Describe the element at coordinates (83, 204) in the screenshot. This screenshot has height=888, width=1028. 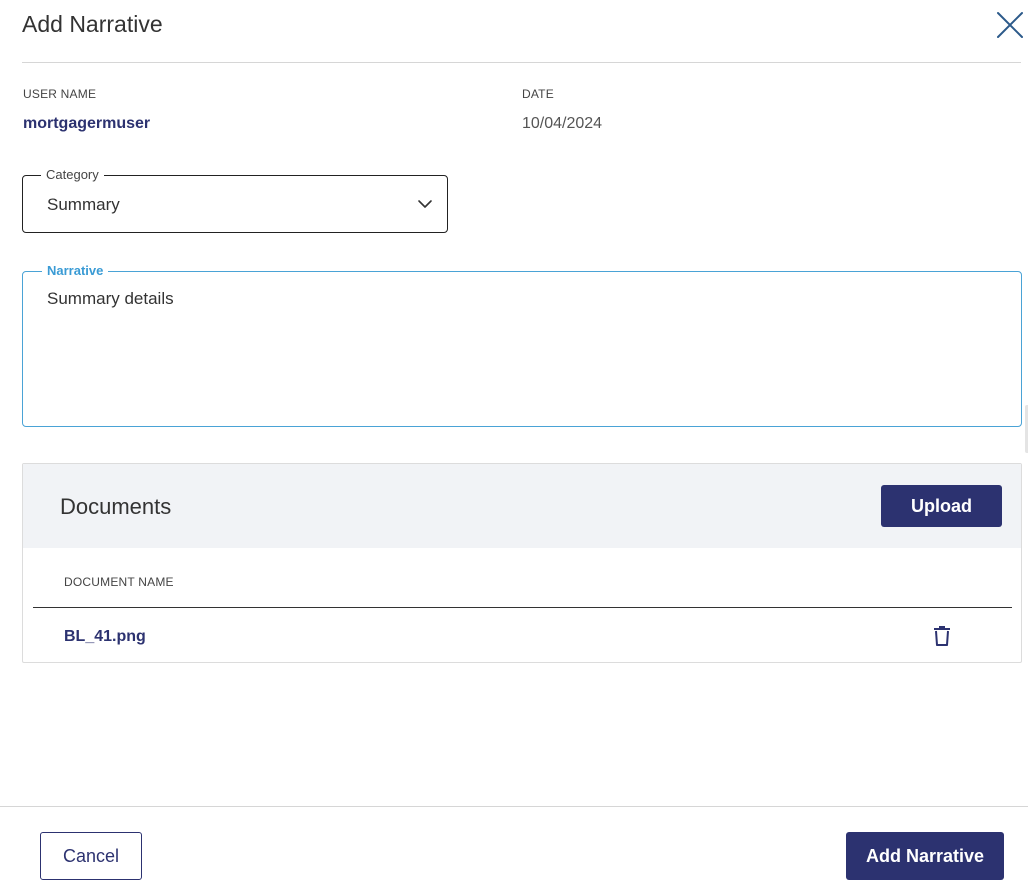
I see `category-value: Summary` at that location.